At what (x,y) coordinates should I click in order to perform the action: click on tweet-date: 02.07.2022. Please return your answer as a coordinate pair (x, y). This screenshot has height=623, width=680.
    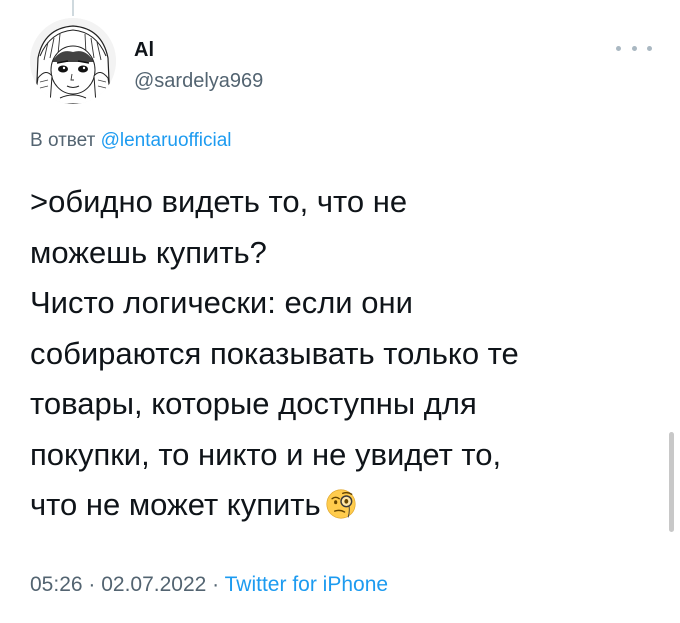
    Looking at the image, I should click on (153, 584).